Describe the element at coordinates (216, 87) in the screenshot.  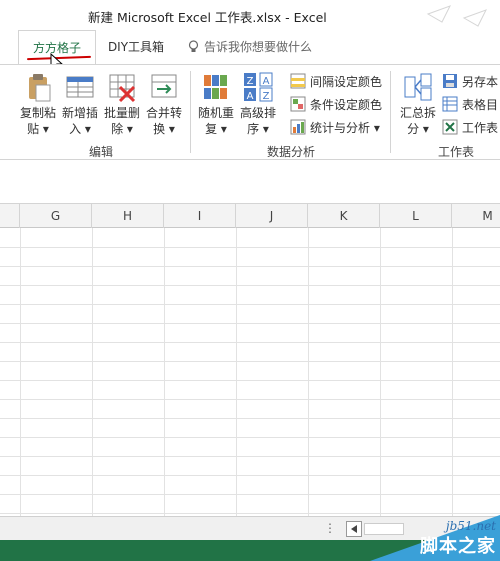
I see `random-icon` at that location.